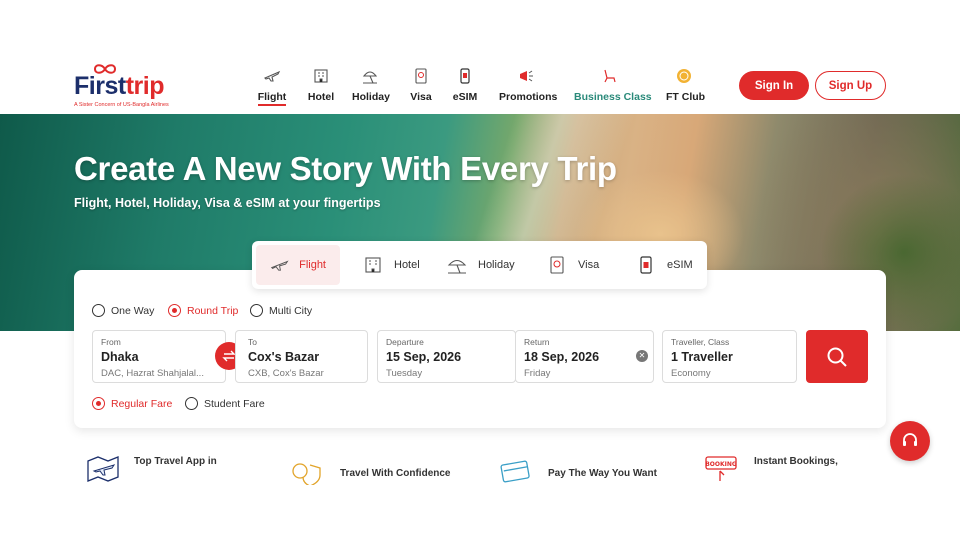  I want to click on departure-field: Departure 15 Sep, 2026 Tuesday, so click(446, 356).